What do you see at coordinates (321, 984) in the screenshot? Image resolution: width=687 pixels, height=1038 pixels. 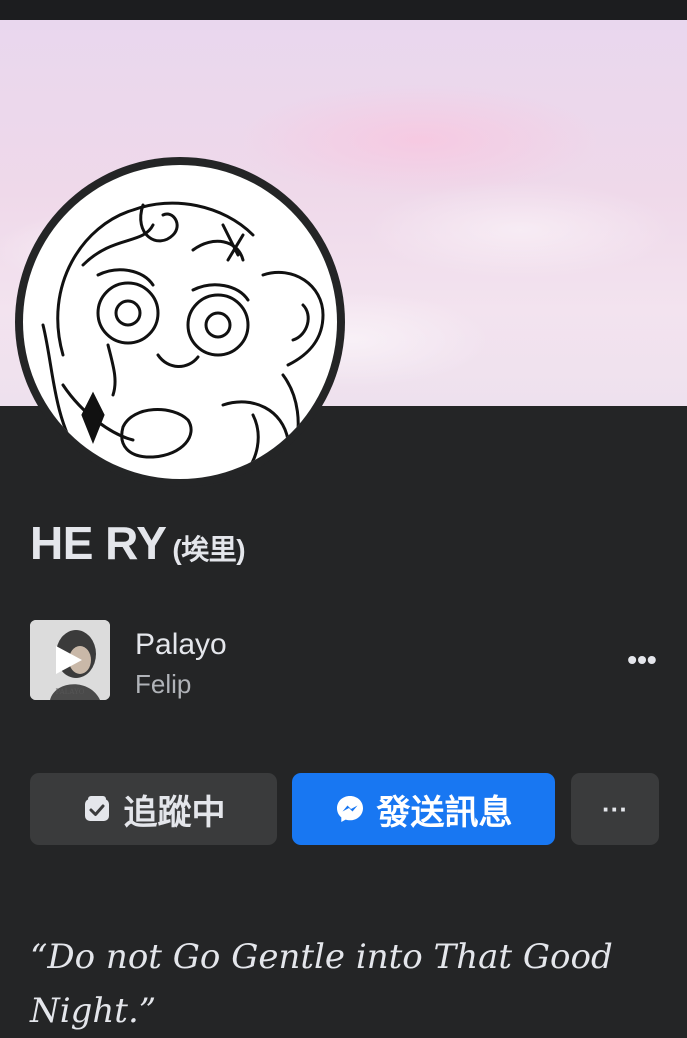 I see `profile-bio: “Do not Go Gentle into That Good Night.”` at bounding box center [321, 984].